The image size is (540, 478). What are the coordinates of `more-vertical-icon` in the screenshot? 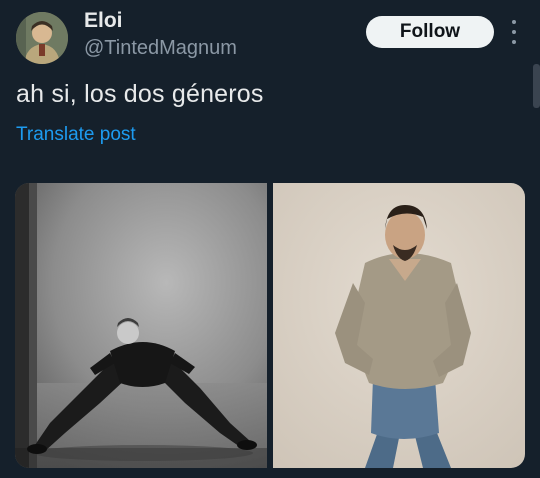 It's located at (514, 32).